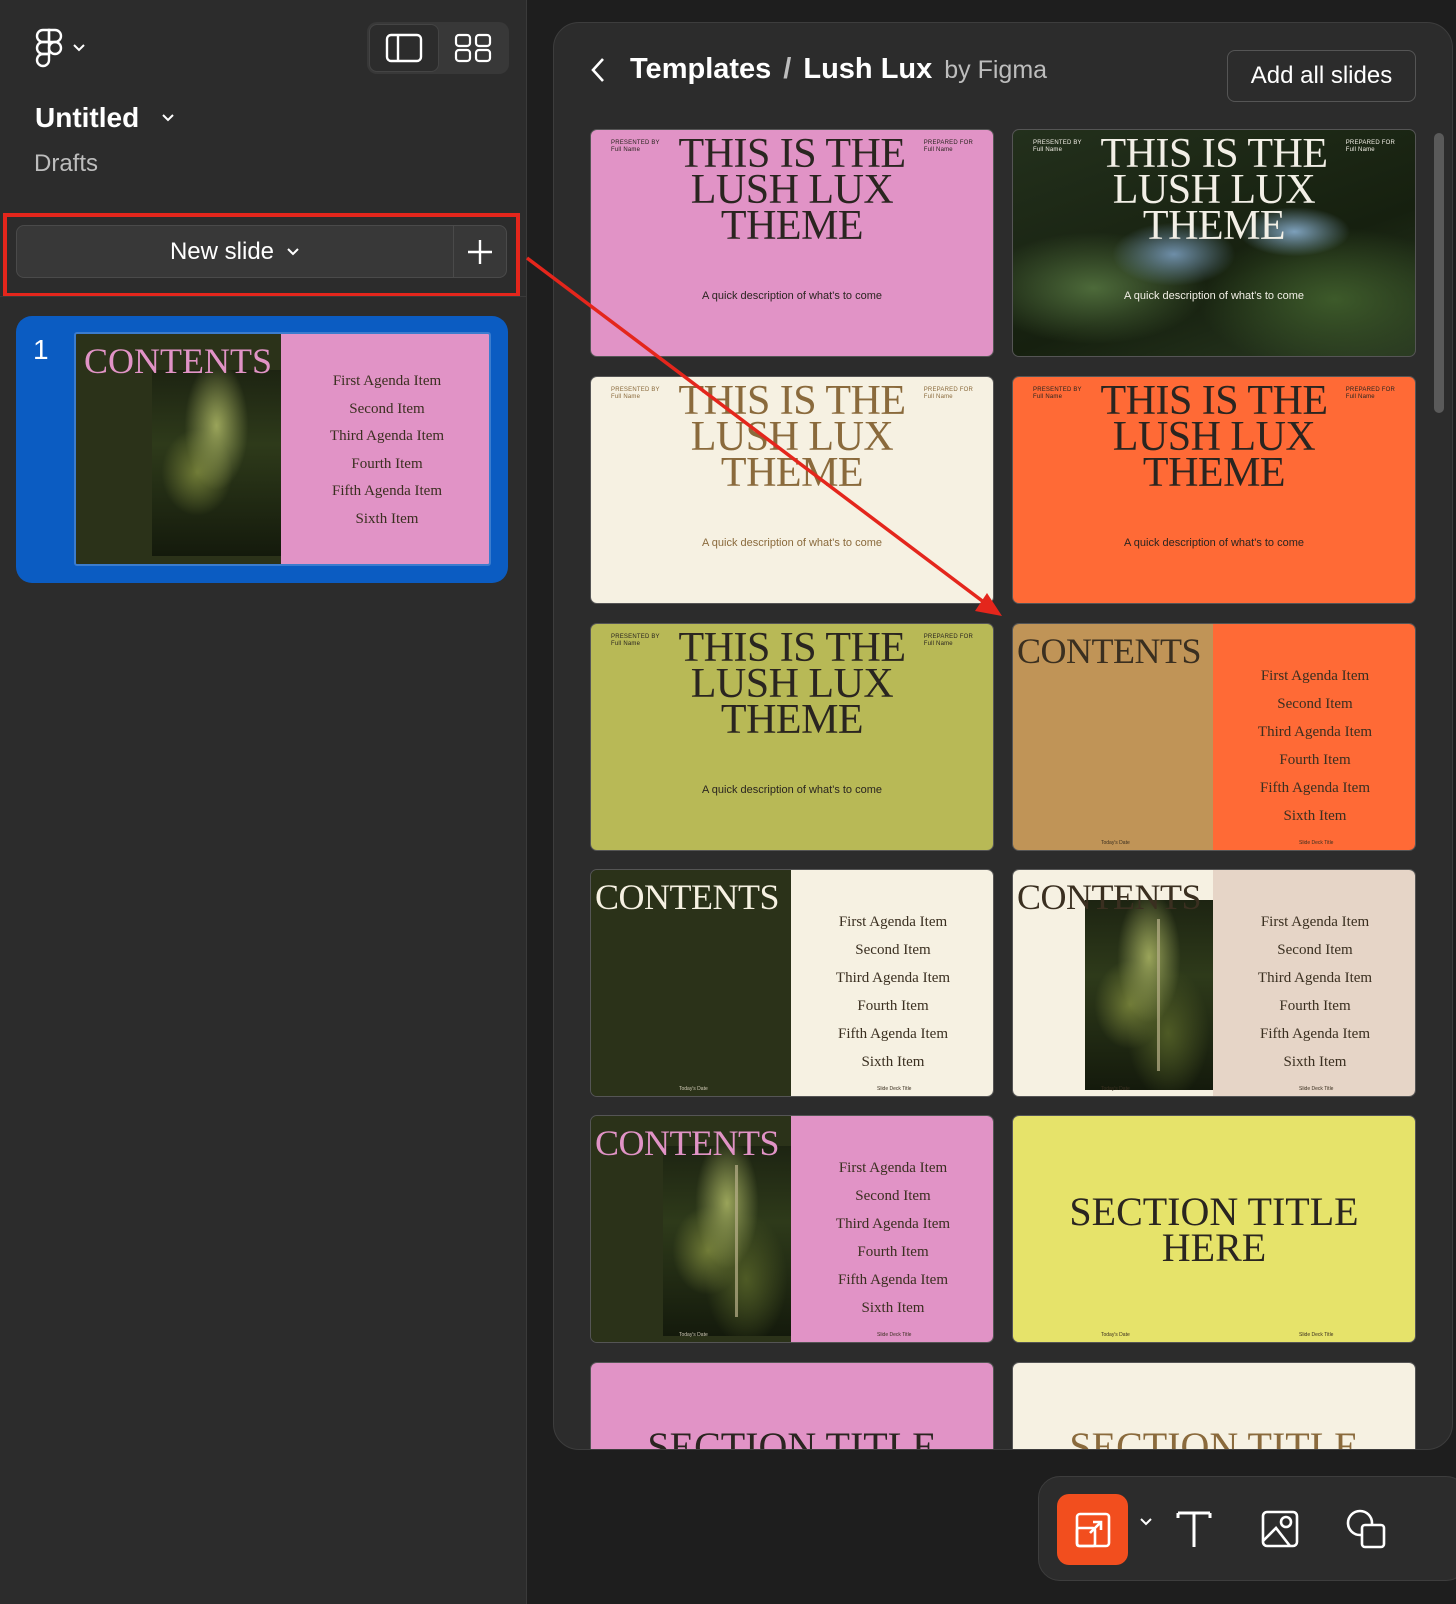 Image resolution: width=1456 pixels, height=1604 pixels. Describe the element at coordinates (700, 69) in the screenshot. I see `breadcrumb-templates: Templates` at that location.